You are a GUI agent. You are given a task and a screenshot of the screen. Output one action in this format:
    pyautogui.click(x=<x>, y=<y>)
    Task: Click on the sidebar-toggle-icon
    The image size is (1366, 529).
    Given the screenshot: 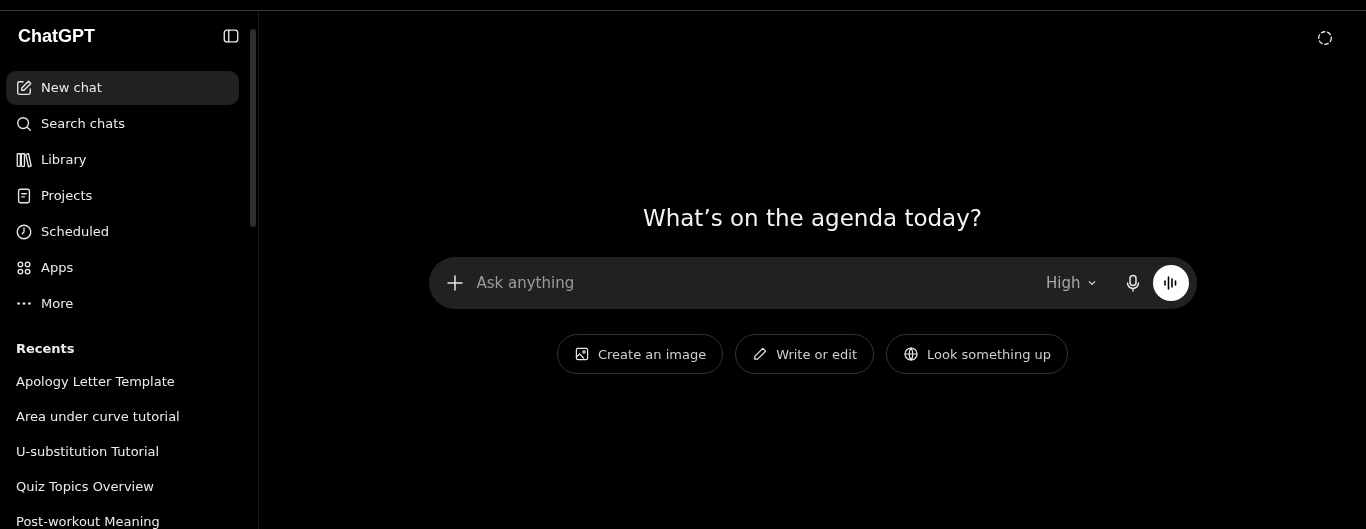 What is the action you would take?
    pyautogui.click(x=231, y=36)
    